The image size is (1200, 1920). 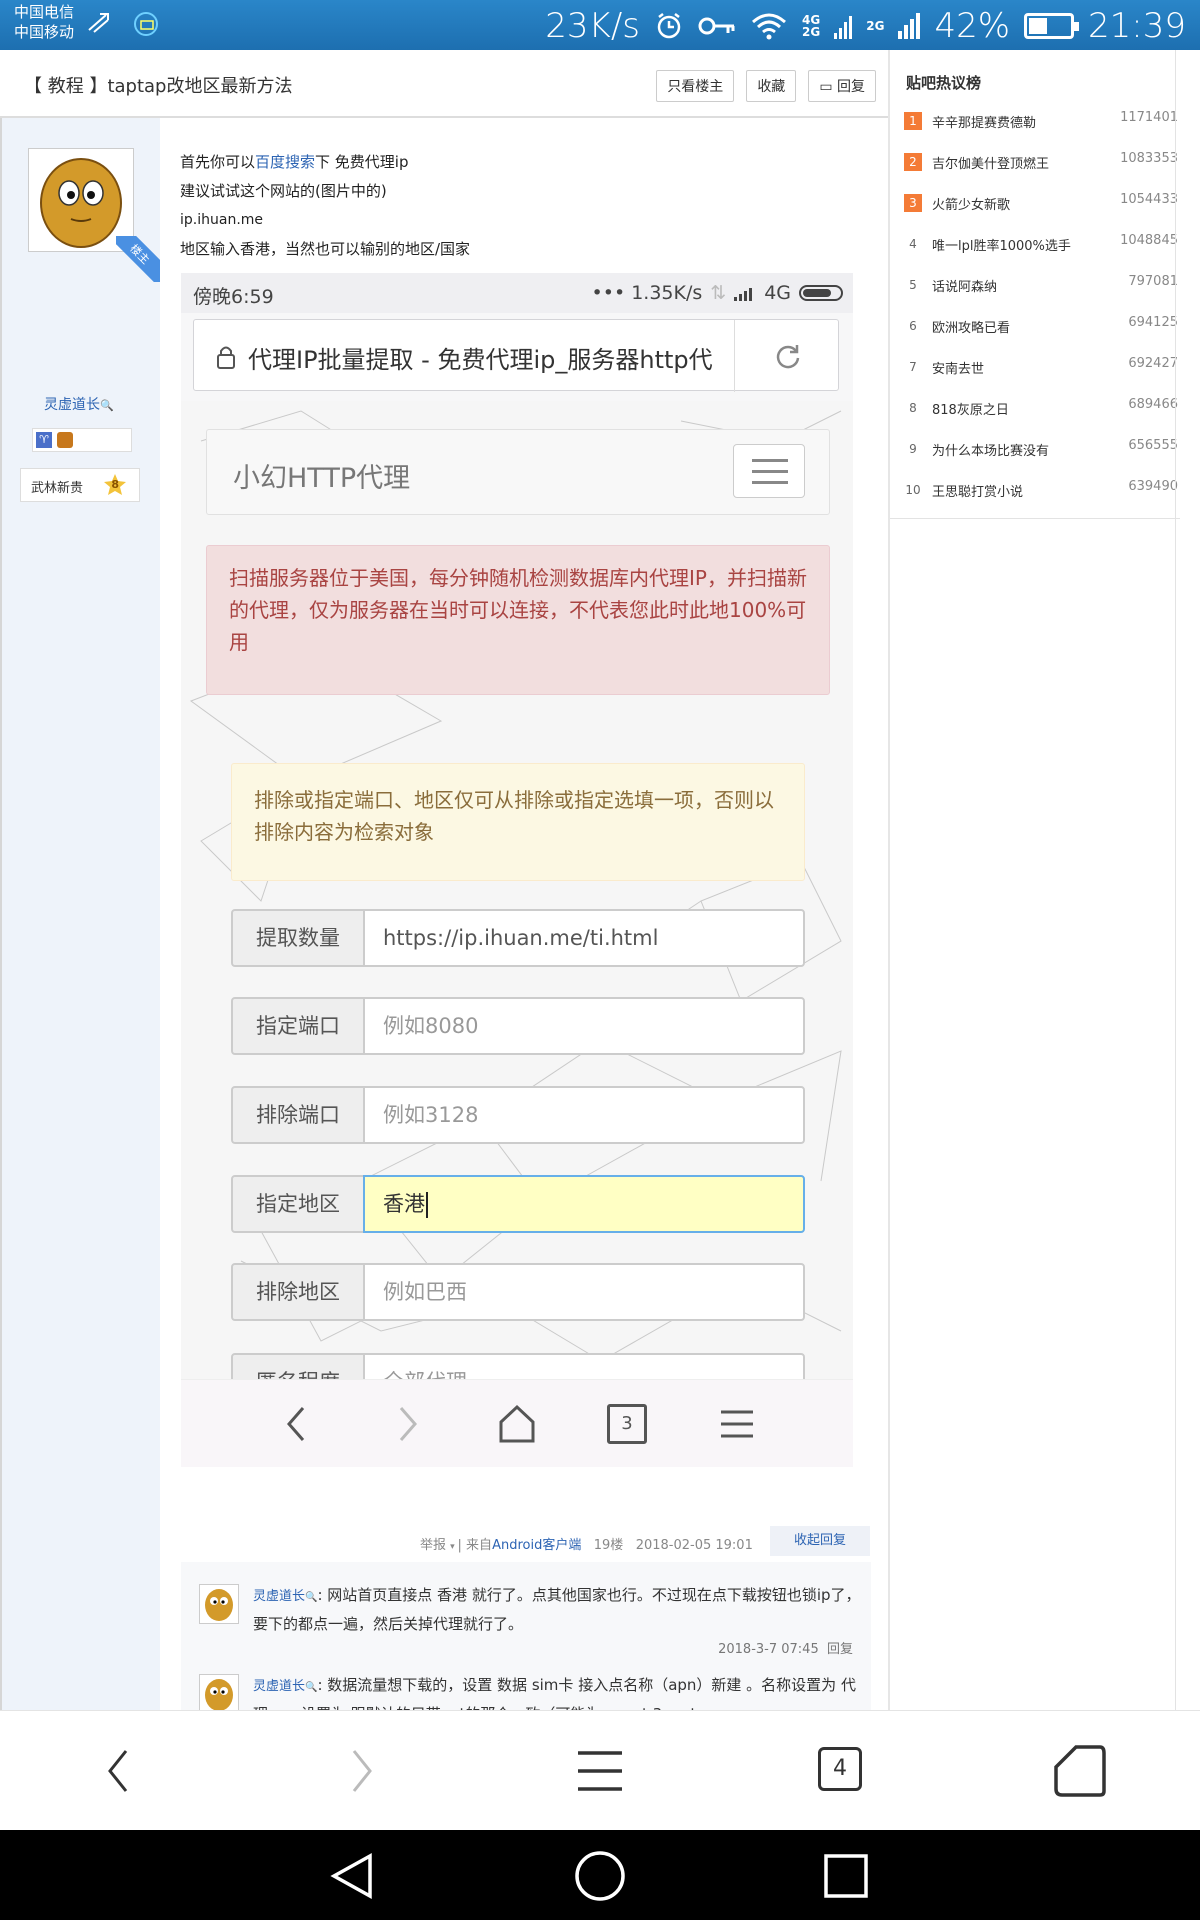 I want to click on hot-topic-item: 6 欧洲攻略已看 694125, so click(x=1041, y=335).